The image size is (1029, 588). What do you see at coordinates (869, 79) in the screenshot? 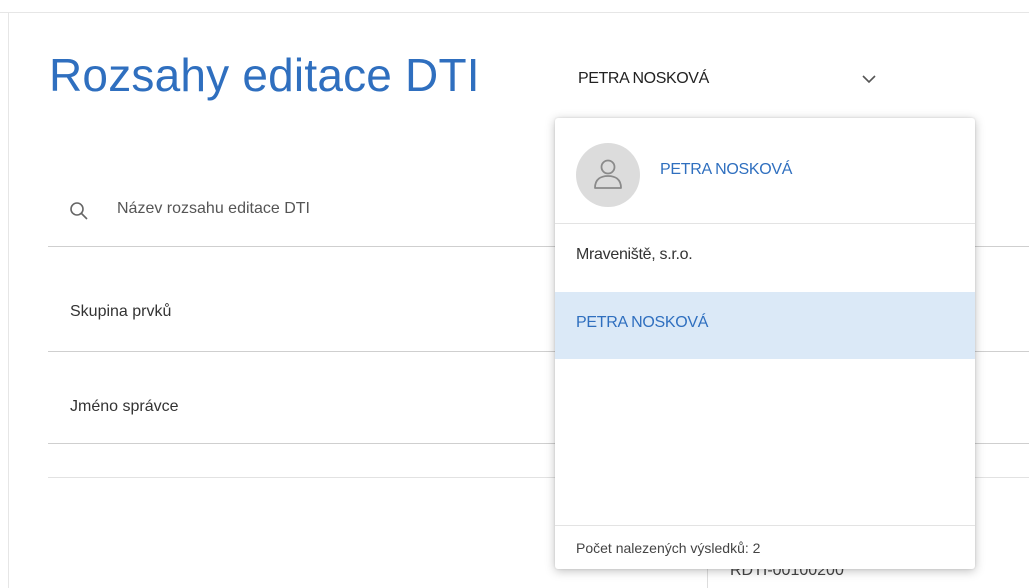
I see `chevron-down-icon` at bounding box center [869, 79].